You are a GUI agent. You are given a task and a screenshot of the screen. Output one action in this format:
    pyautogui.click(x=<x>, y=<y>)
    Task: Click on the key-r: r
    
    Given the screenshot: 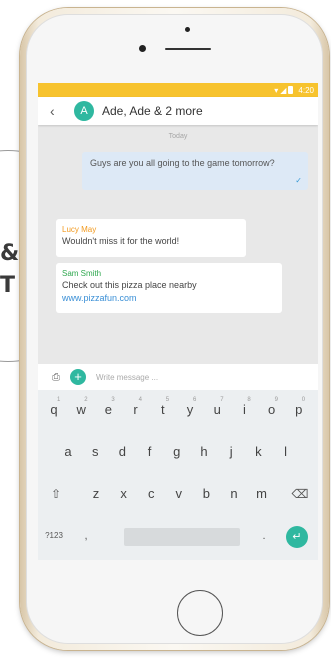 What is the action you would take?
    pyautogui.click(x=136, y=410)
    